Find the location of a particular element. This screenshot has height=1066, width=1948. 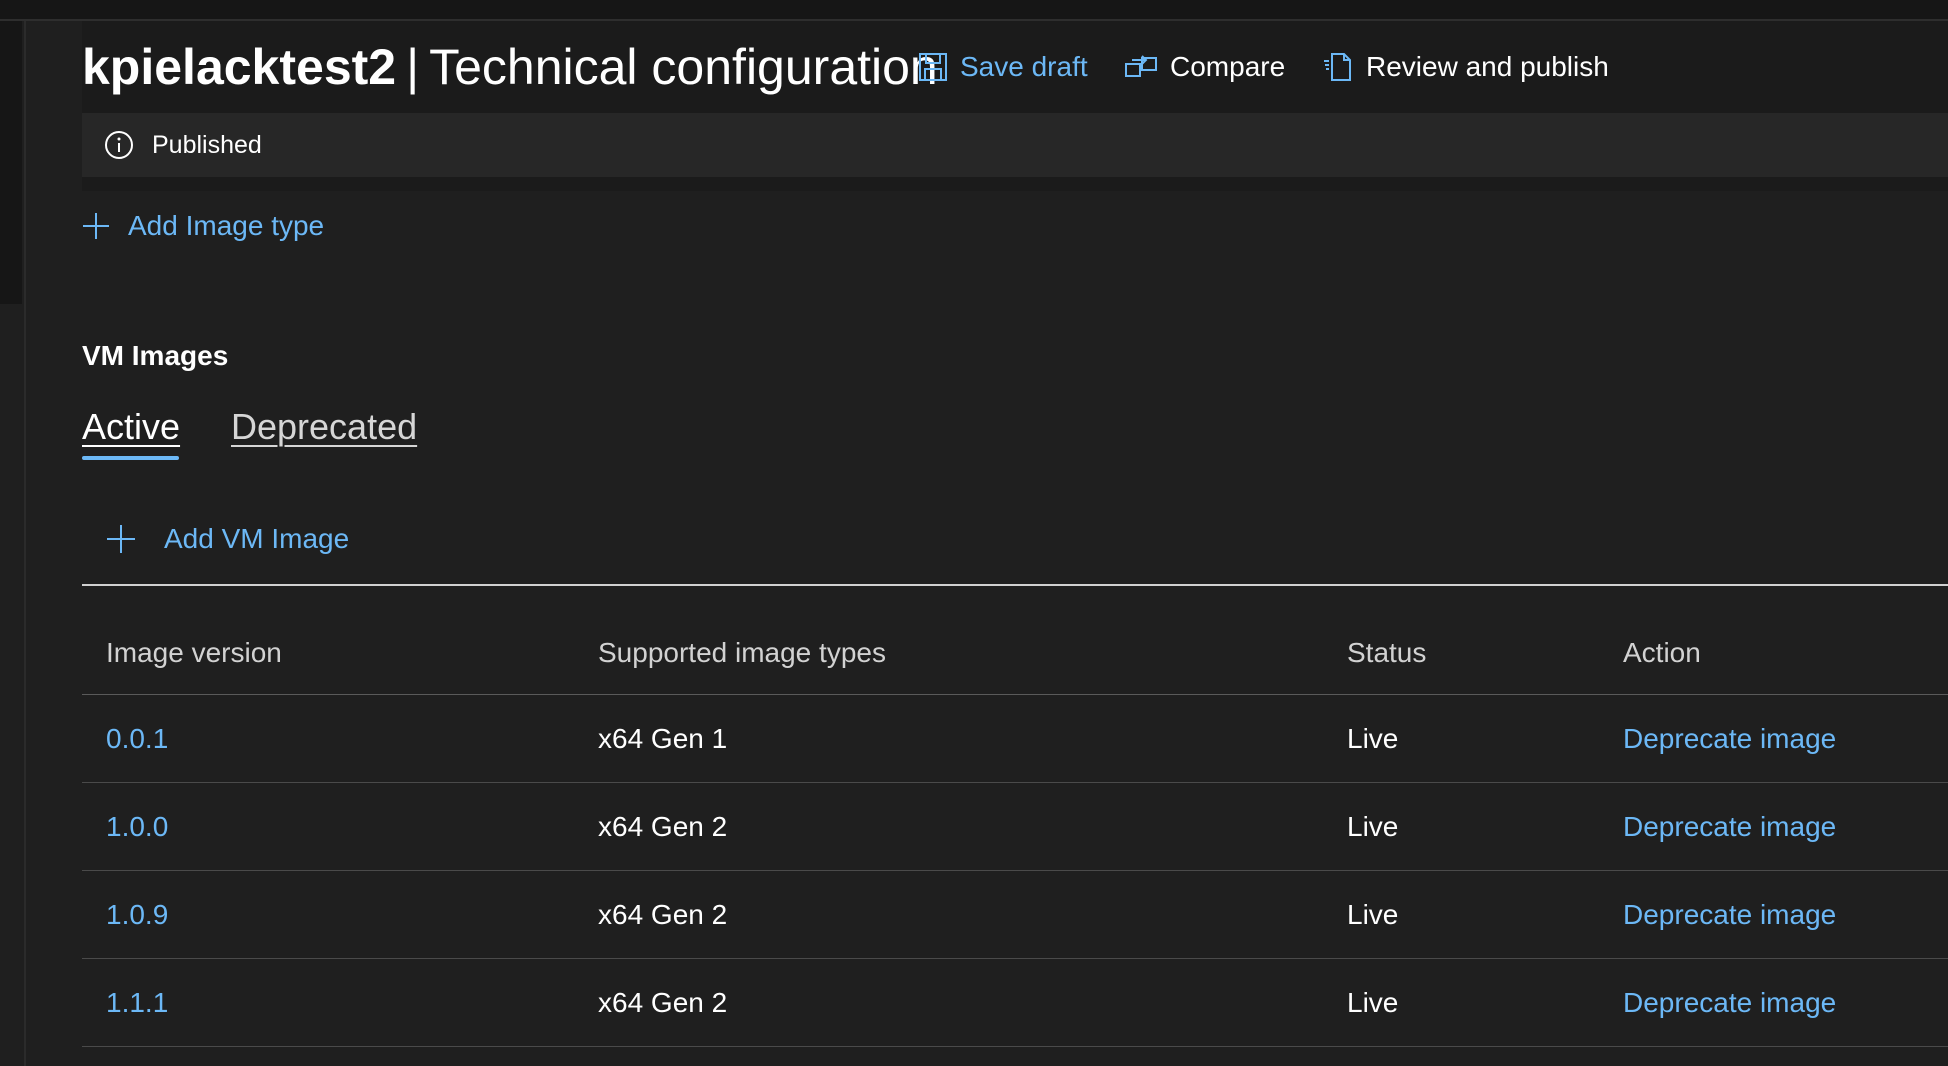

status-bar: Published is located at coordinates (1015, 152).